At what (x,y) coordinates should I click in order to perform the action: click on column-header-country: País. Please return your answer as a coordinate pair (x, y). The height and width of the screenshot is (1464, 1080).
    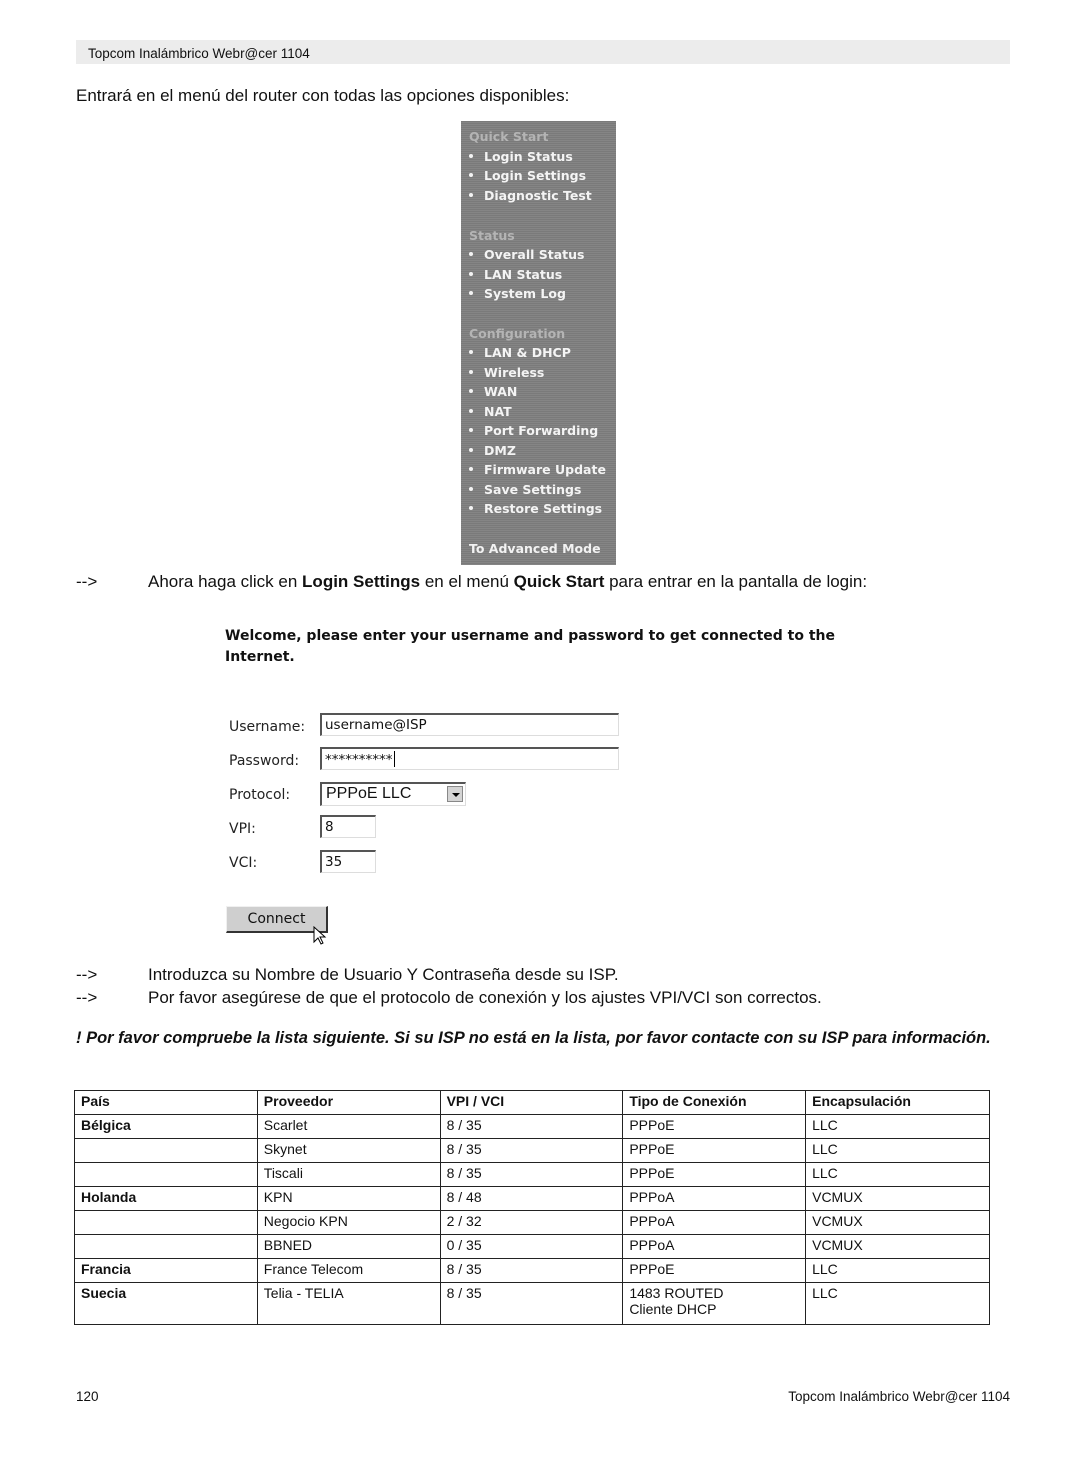
    Looking at the image, I should click on (166, 1102).